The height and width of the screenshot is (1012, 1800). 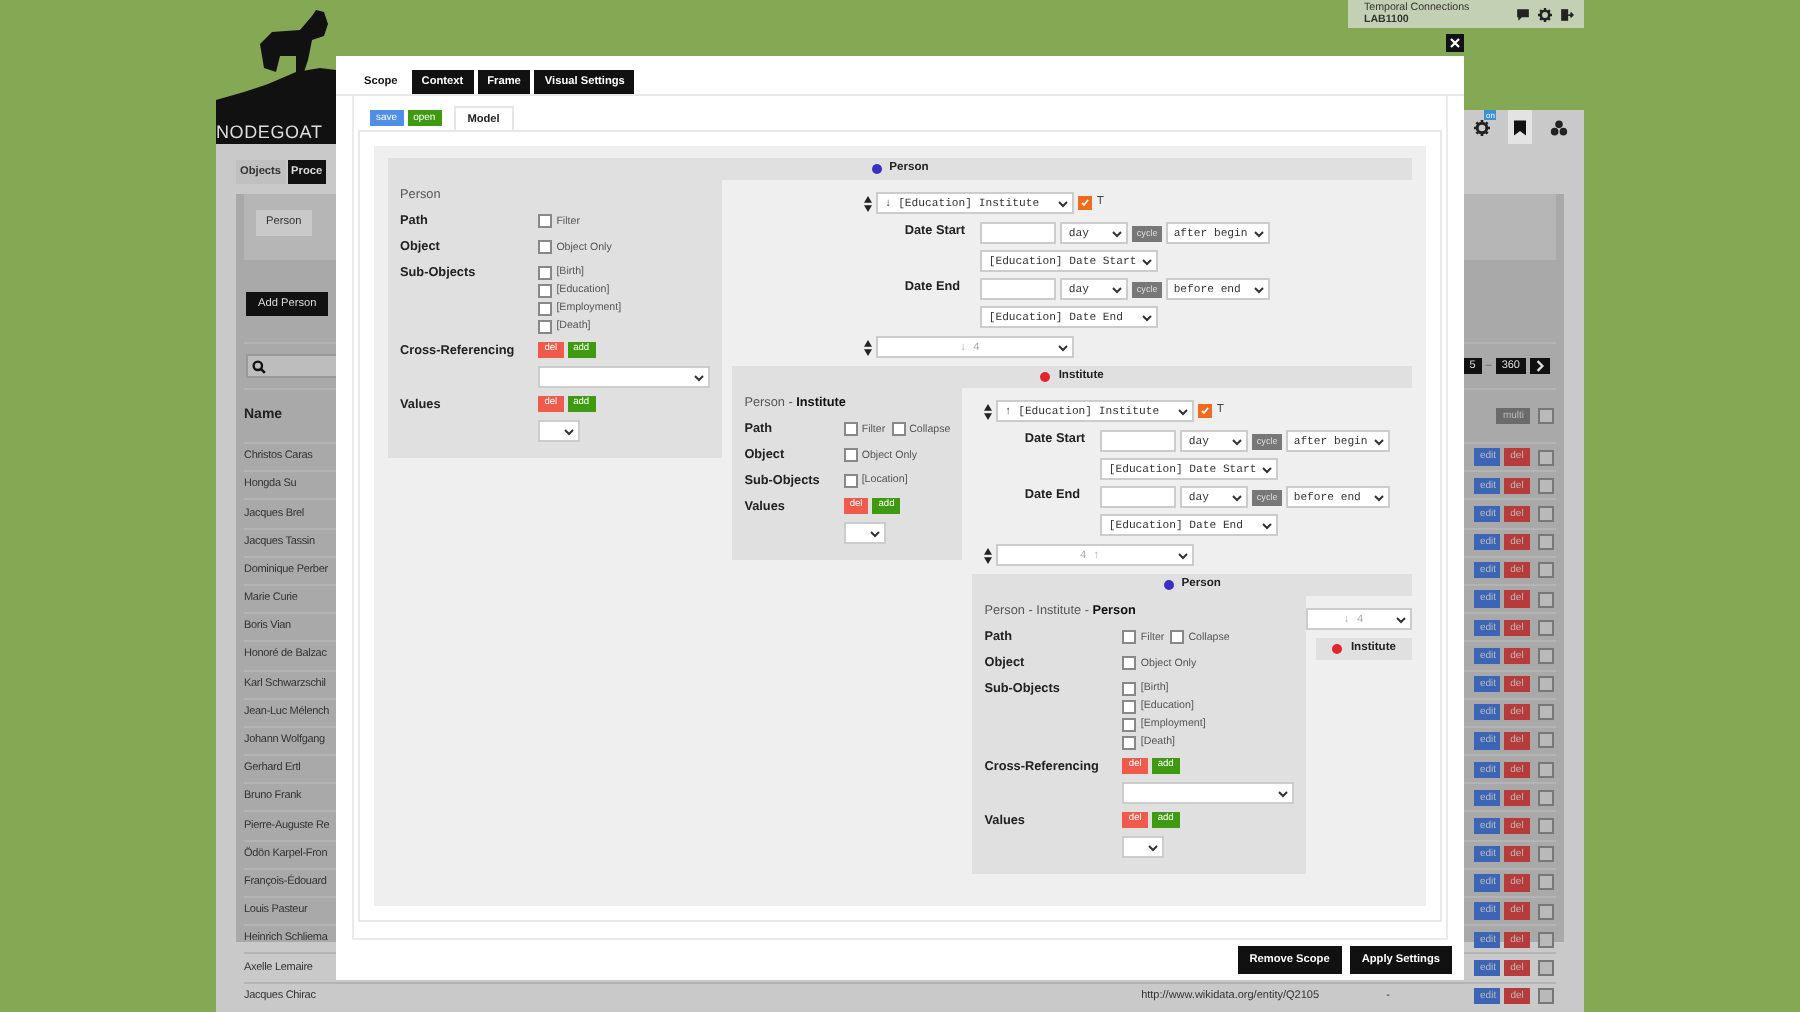 I want to click on close-icon, so click(x=1455, y=43).